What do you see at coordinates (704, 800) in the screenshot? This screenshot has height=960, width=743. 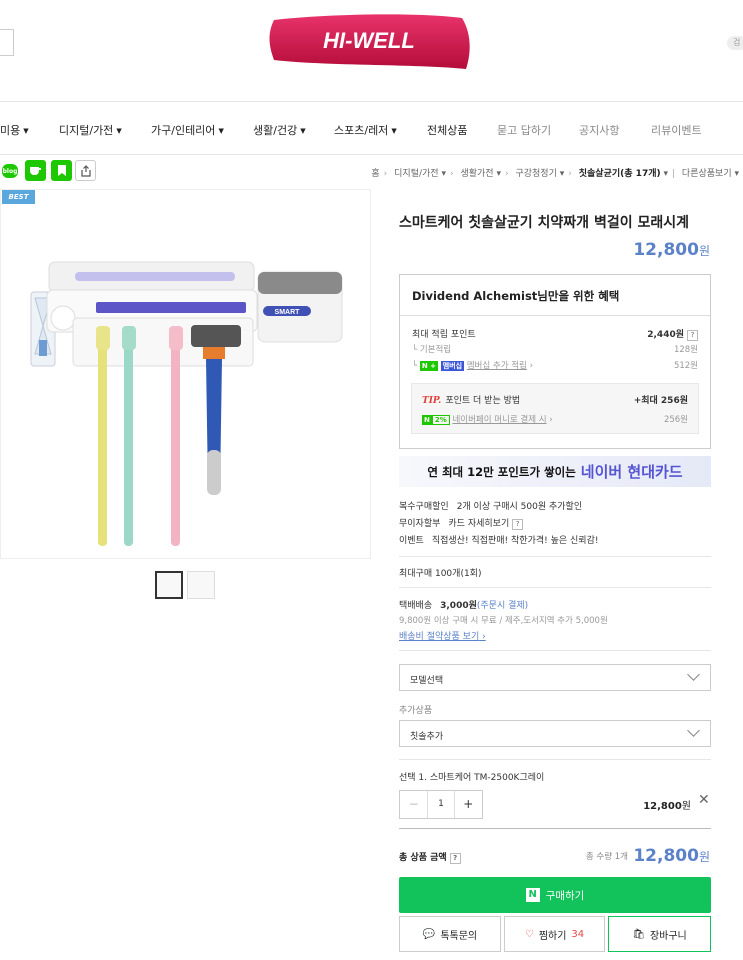 I see `remove-option-icon: ✕` at bounding box center [704, 800].